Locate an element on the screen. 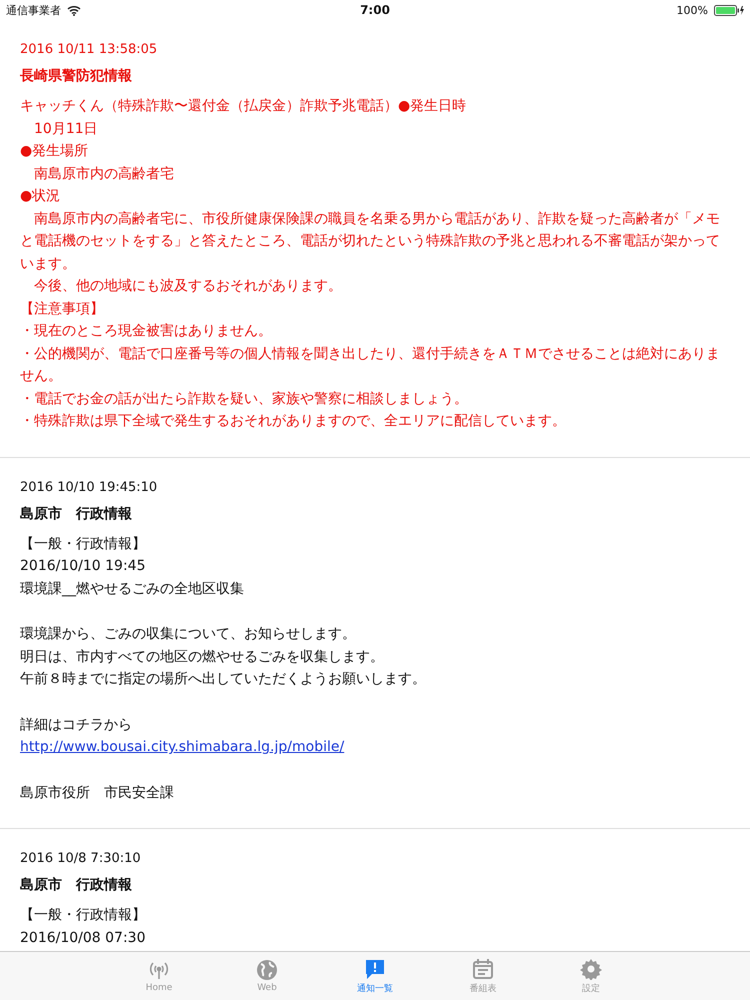 This screenshot has width=750, height=1000. globe-icon is located at coordinates (267, 970).